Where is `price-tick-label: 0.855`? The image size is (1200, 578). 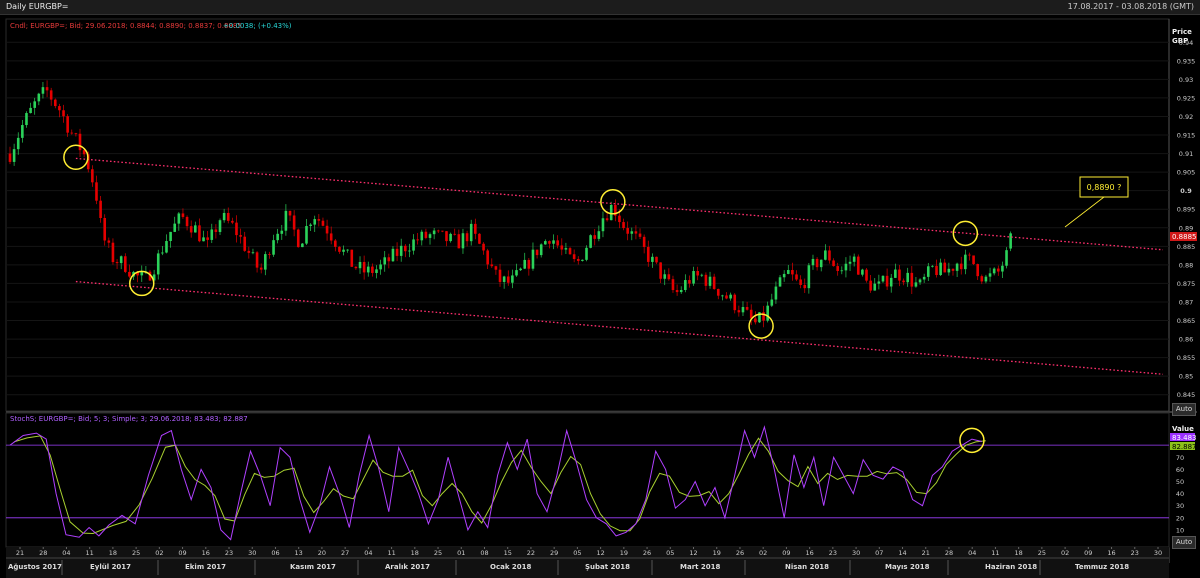 price-tick-label: 0.855 is located at coordinates (1186, 358).